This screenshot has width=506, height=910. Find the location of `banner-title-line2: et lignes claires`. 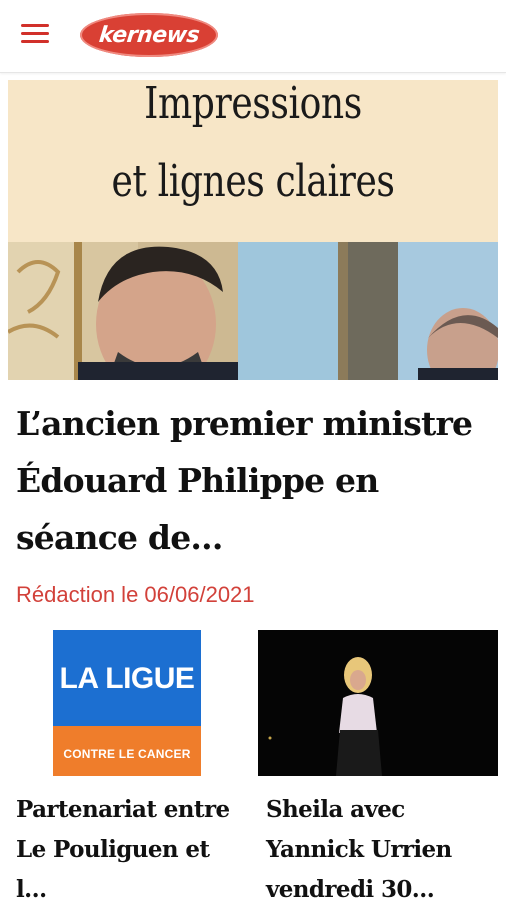

banner-title-line2: et lignes claires is located at coordinates (253, 181).